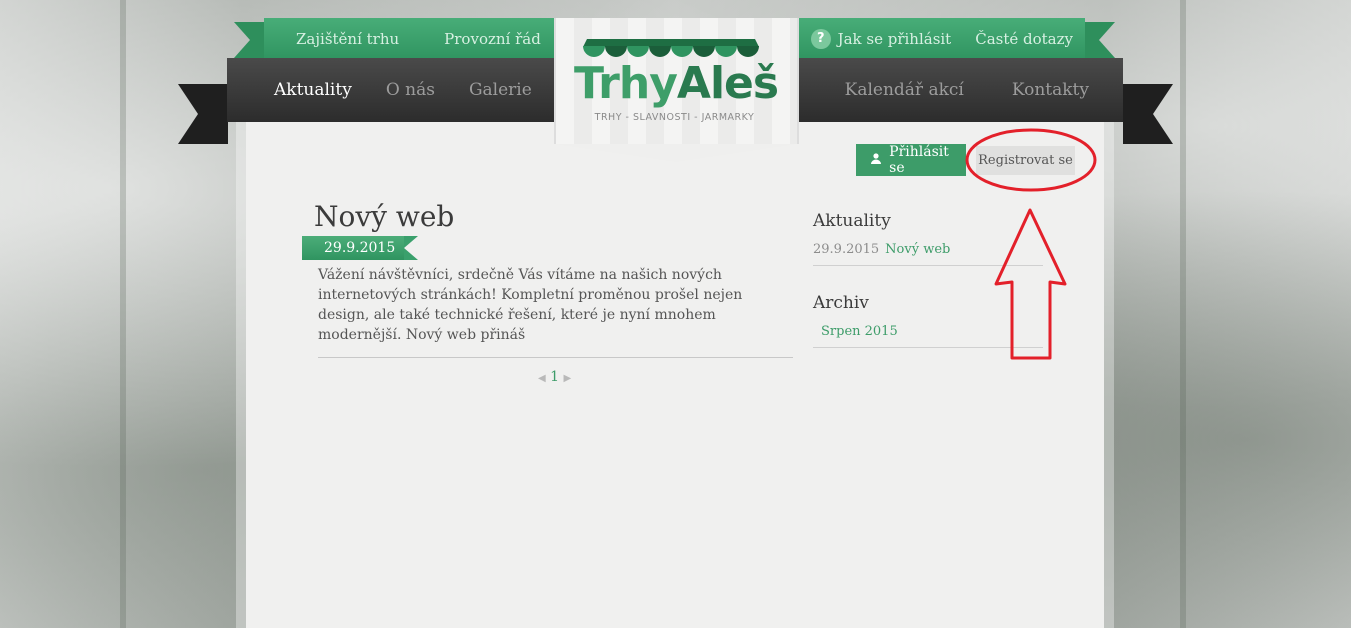  I want to click on sidebar-archive-link: Srpen 2015, so click(859, 331).